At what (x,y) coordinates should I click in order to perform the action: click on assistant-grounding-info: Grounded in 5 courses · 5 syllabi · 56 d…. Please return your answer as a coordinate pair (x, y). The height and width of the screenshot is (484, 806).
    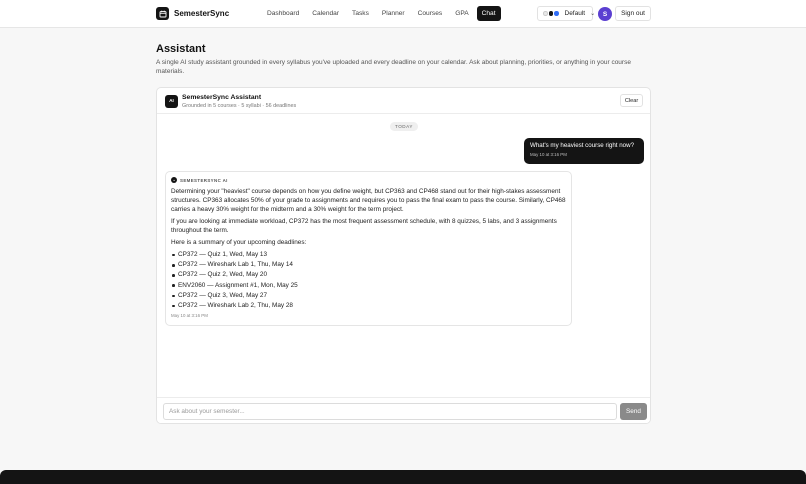
    Looking at the image, I should click on (239, 106).